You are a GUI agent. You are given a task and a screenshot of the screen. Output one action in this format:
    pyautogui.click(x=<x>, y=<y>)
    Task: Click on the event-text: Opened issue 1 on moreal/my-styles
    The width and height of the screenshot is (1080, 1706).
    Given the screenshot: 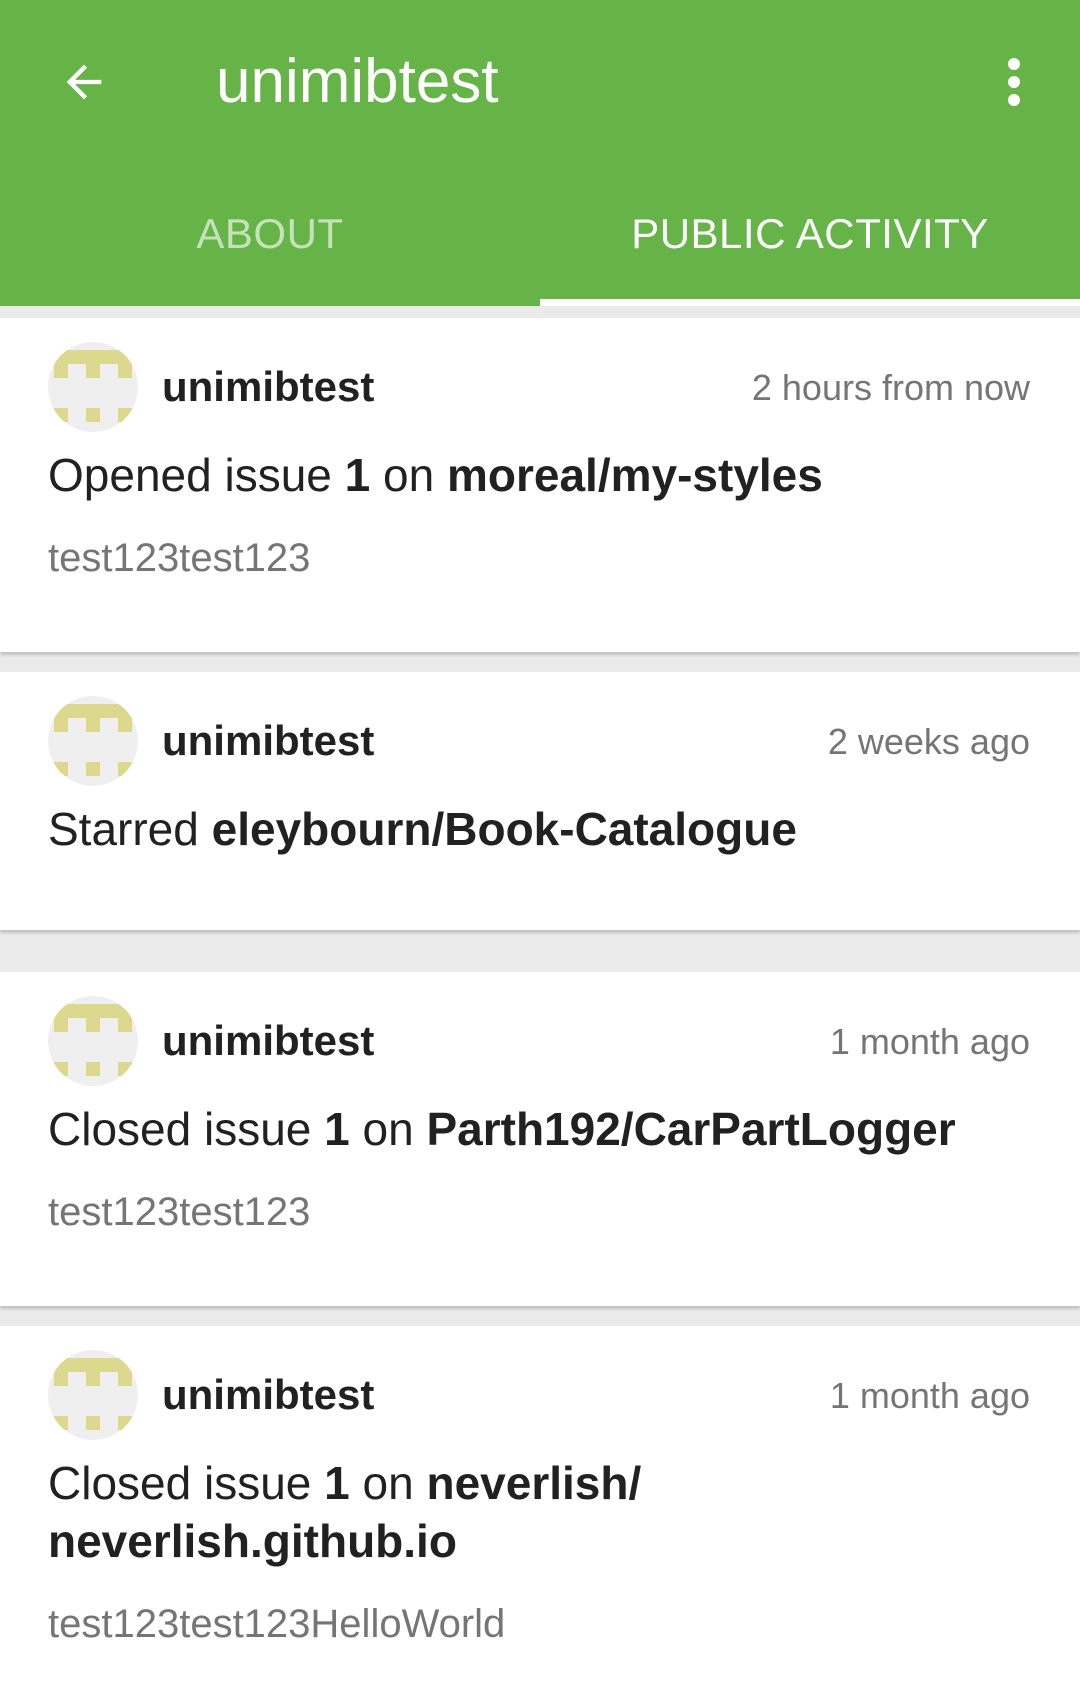 What is the action you would take?
    pyautogui.click(x=538, y=475)
    